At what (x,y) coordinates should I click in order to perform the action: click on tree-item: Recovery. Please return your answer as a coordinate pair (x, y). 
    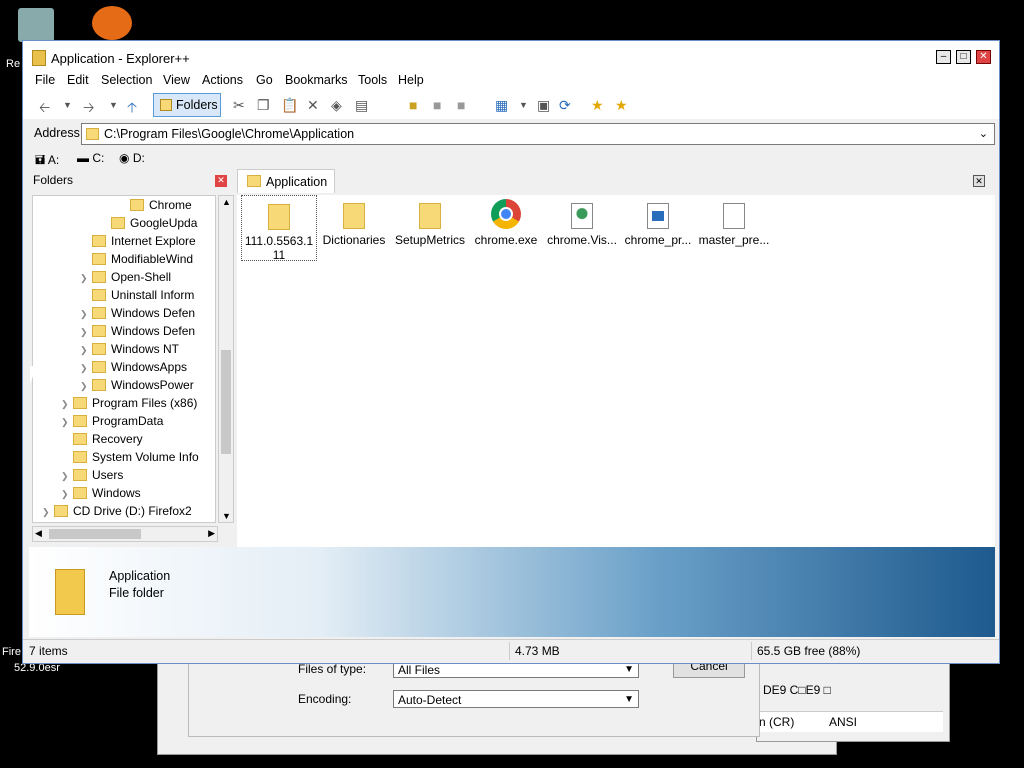
    Looking at the image, I should click on (102, 439).